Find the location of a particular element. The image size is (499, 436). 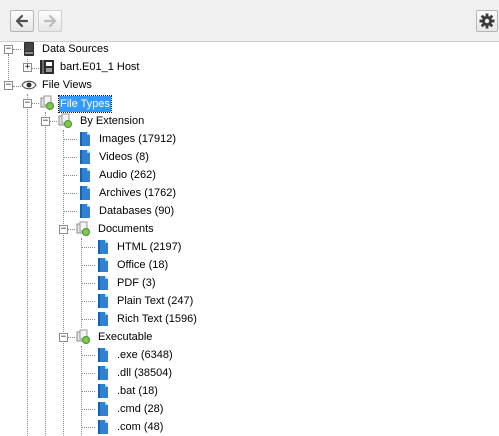

gear-icon is located at coordinates (487, 21).